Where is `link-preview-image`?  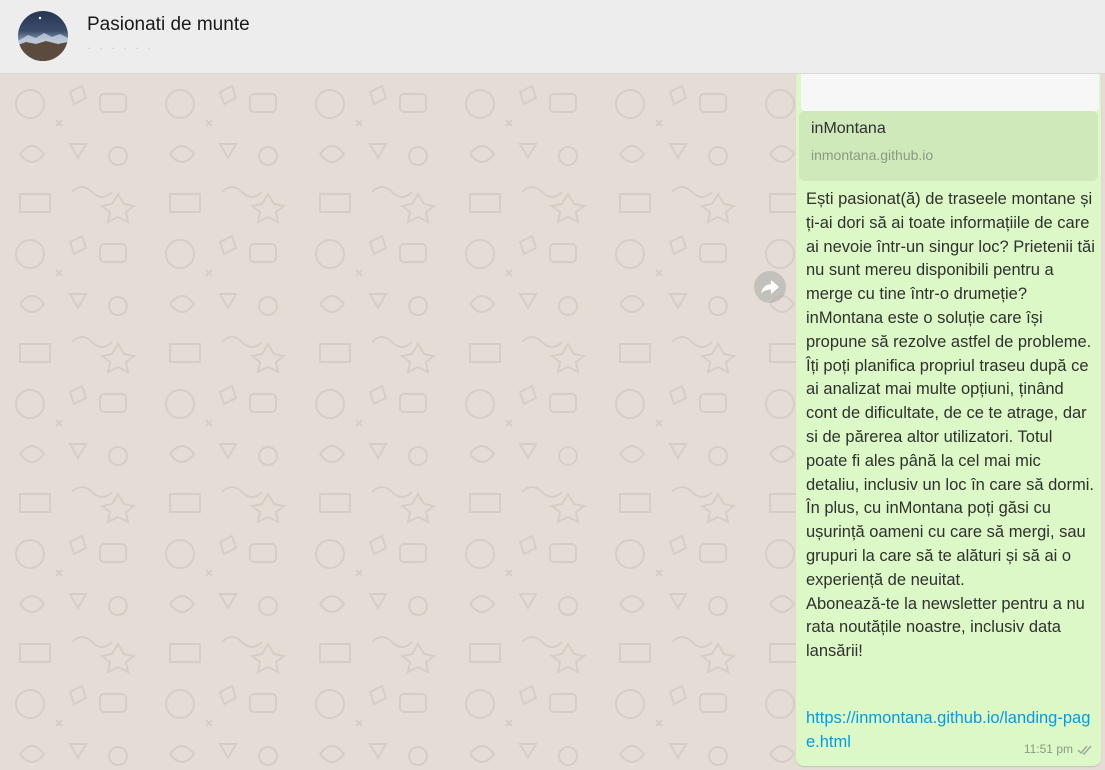 link-preview-image is located at coordinates (950, 92).